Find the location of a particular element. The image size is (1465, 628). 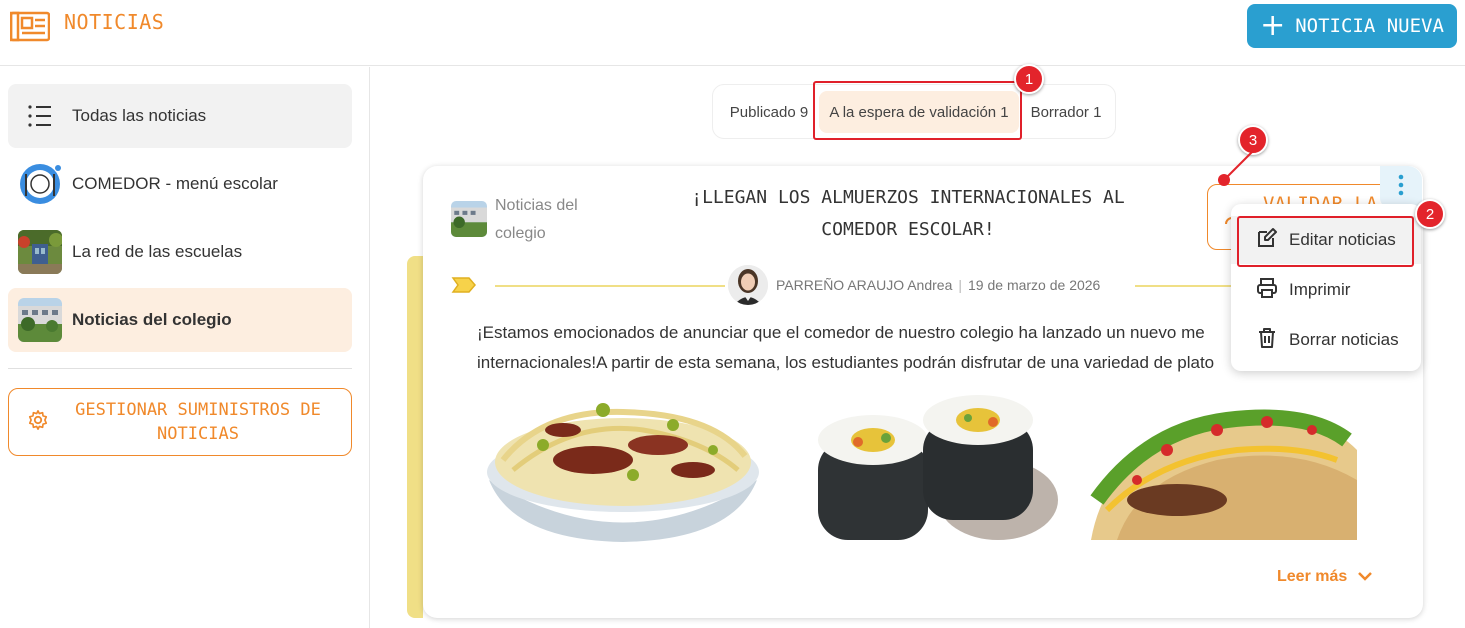

annotation-pointer is located at coordinates (1235, 168).